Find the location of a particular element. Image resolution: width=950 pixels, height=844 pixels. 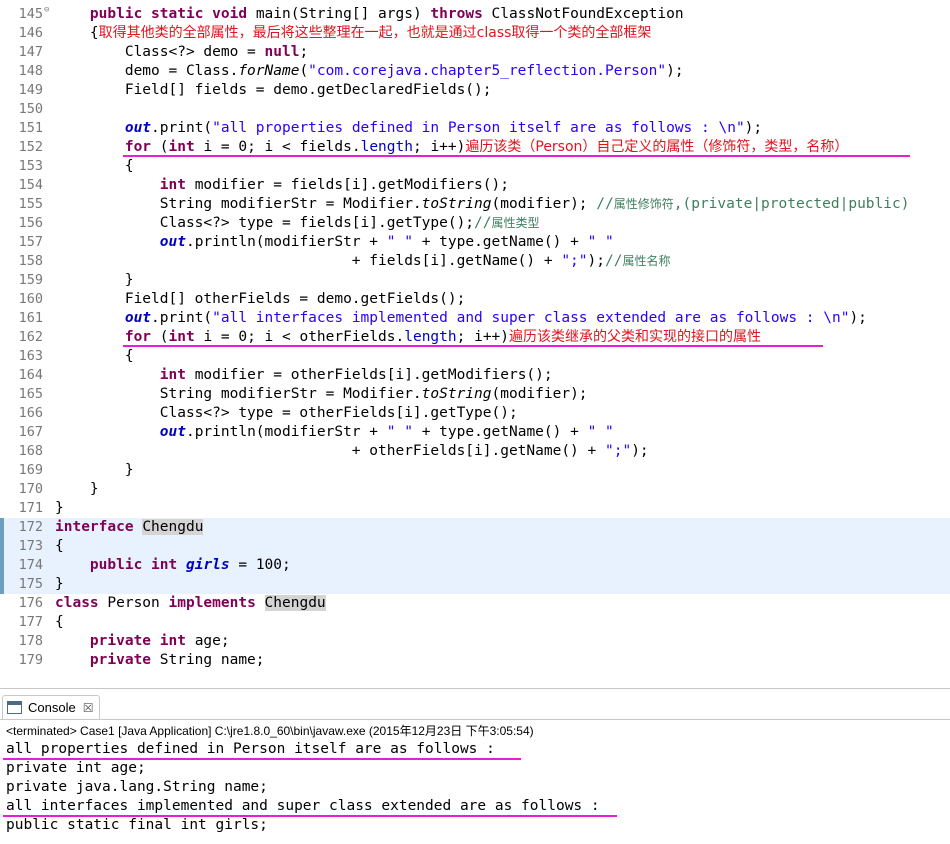

line-number: 175 is located at coordinates (30, 584).